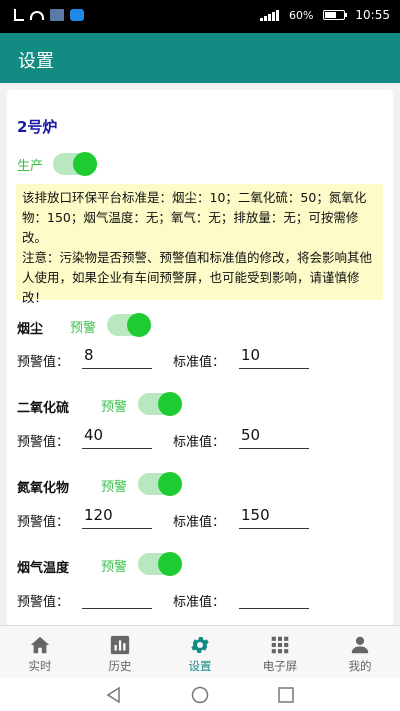 Image resolution: width=400 pixels, height=711 pixels. Describe the element at coordinates (43, 408) in the screenshot. I see `pollutant-name: 二氧化硫` at that location.